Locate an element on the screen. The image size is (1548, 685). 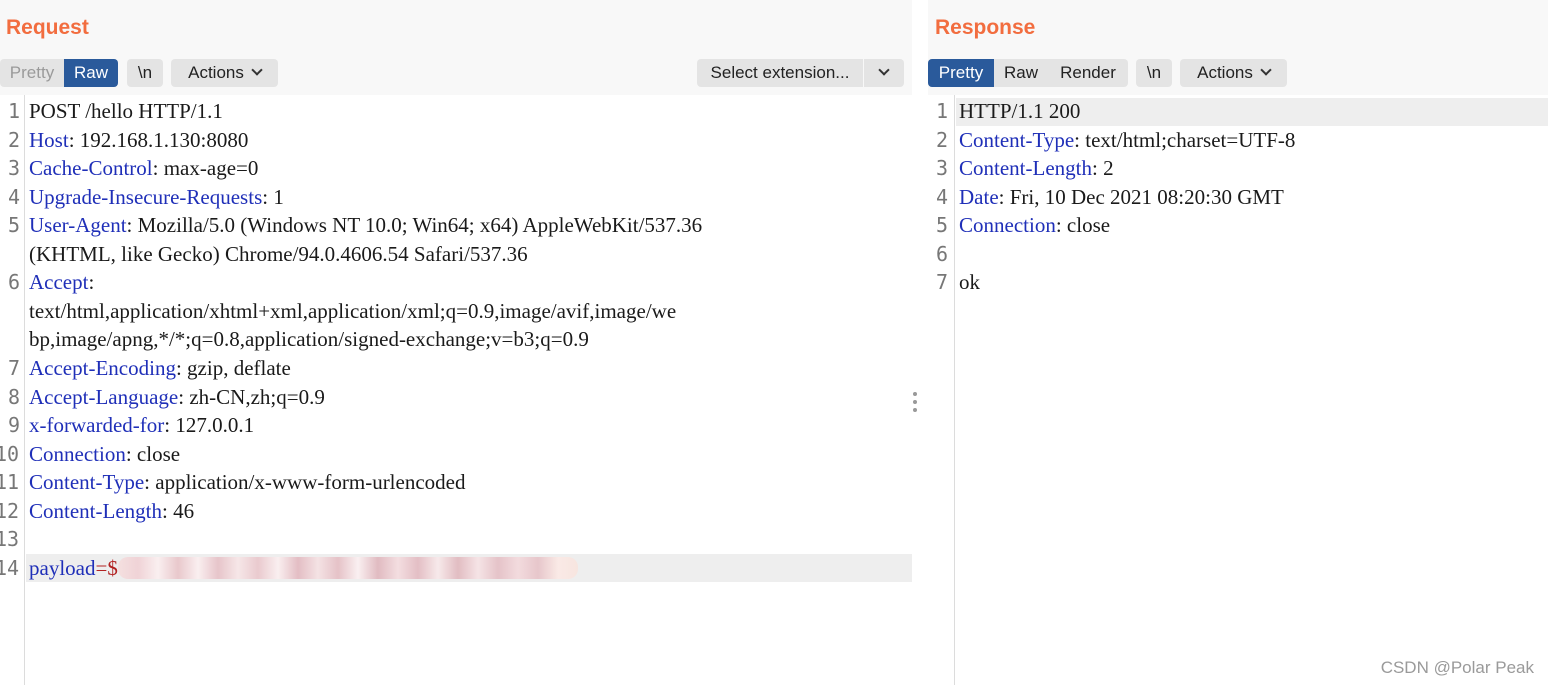
request-actions-menu: Actions is located at coordinates (224, 73).